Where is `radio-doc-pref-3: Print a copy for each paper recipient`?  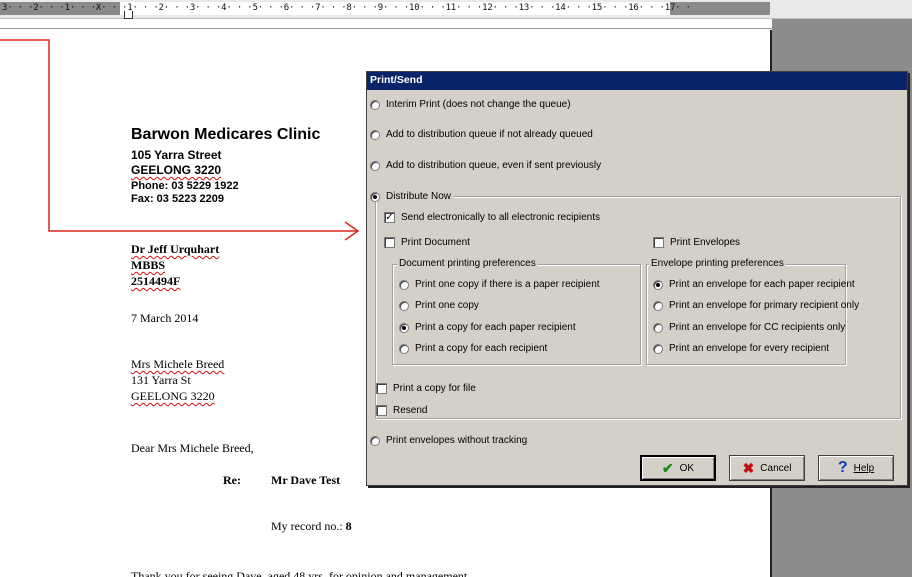 radio-doc-pref-3: Print a copy for each paper recipient is located at coordinates (487, 327).